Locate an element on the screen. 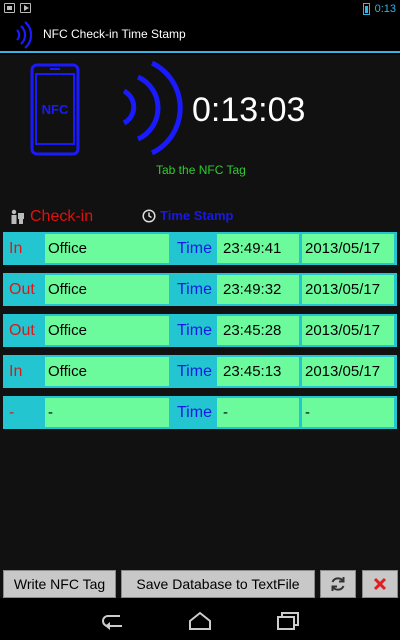  clock-display: 0:13:03 is located at coordinates (249, 110).